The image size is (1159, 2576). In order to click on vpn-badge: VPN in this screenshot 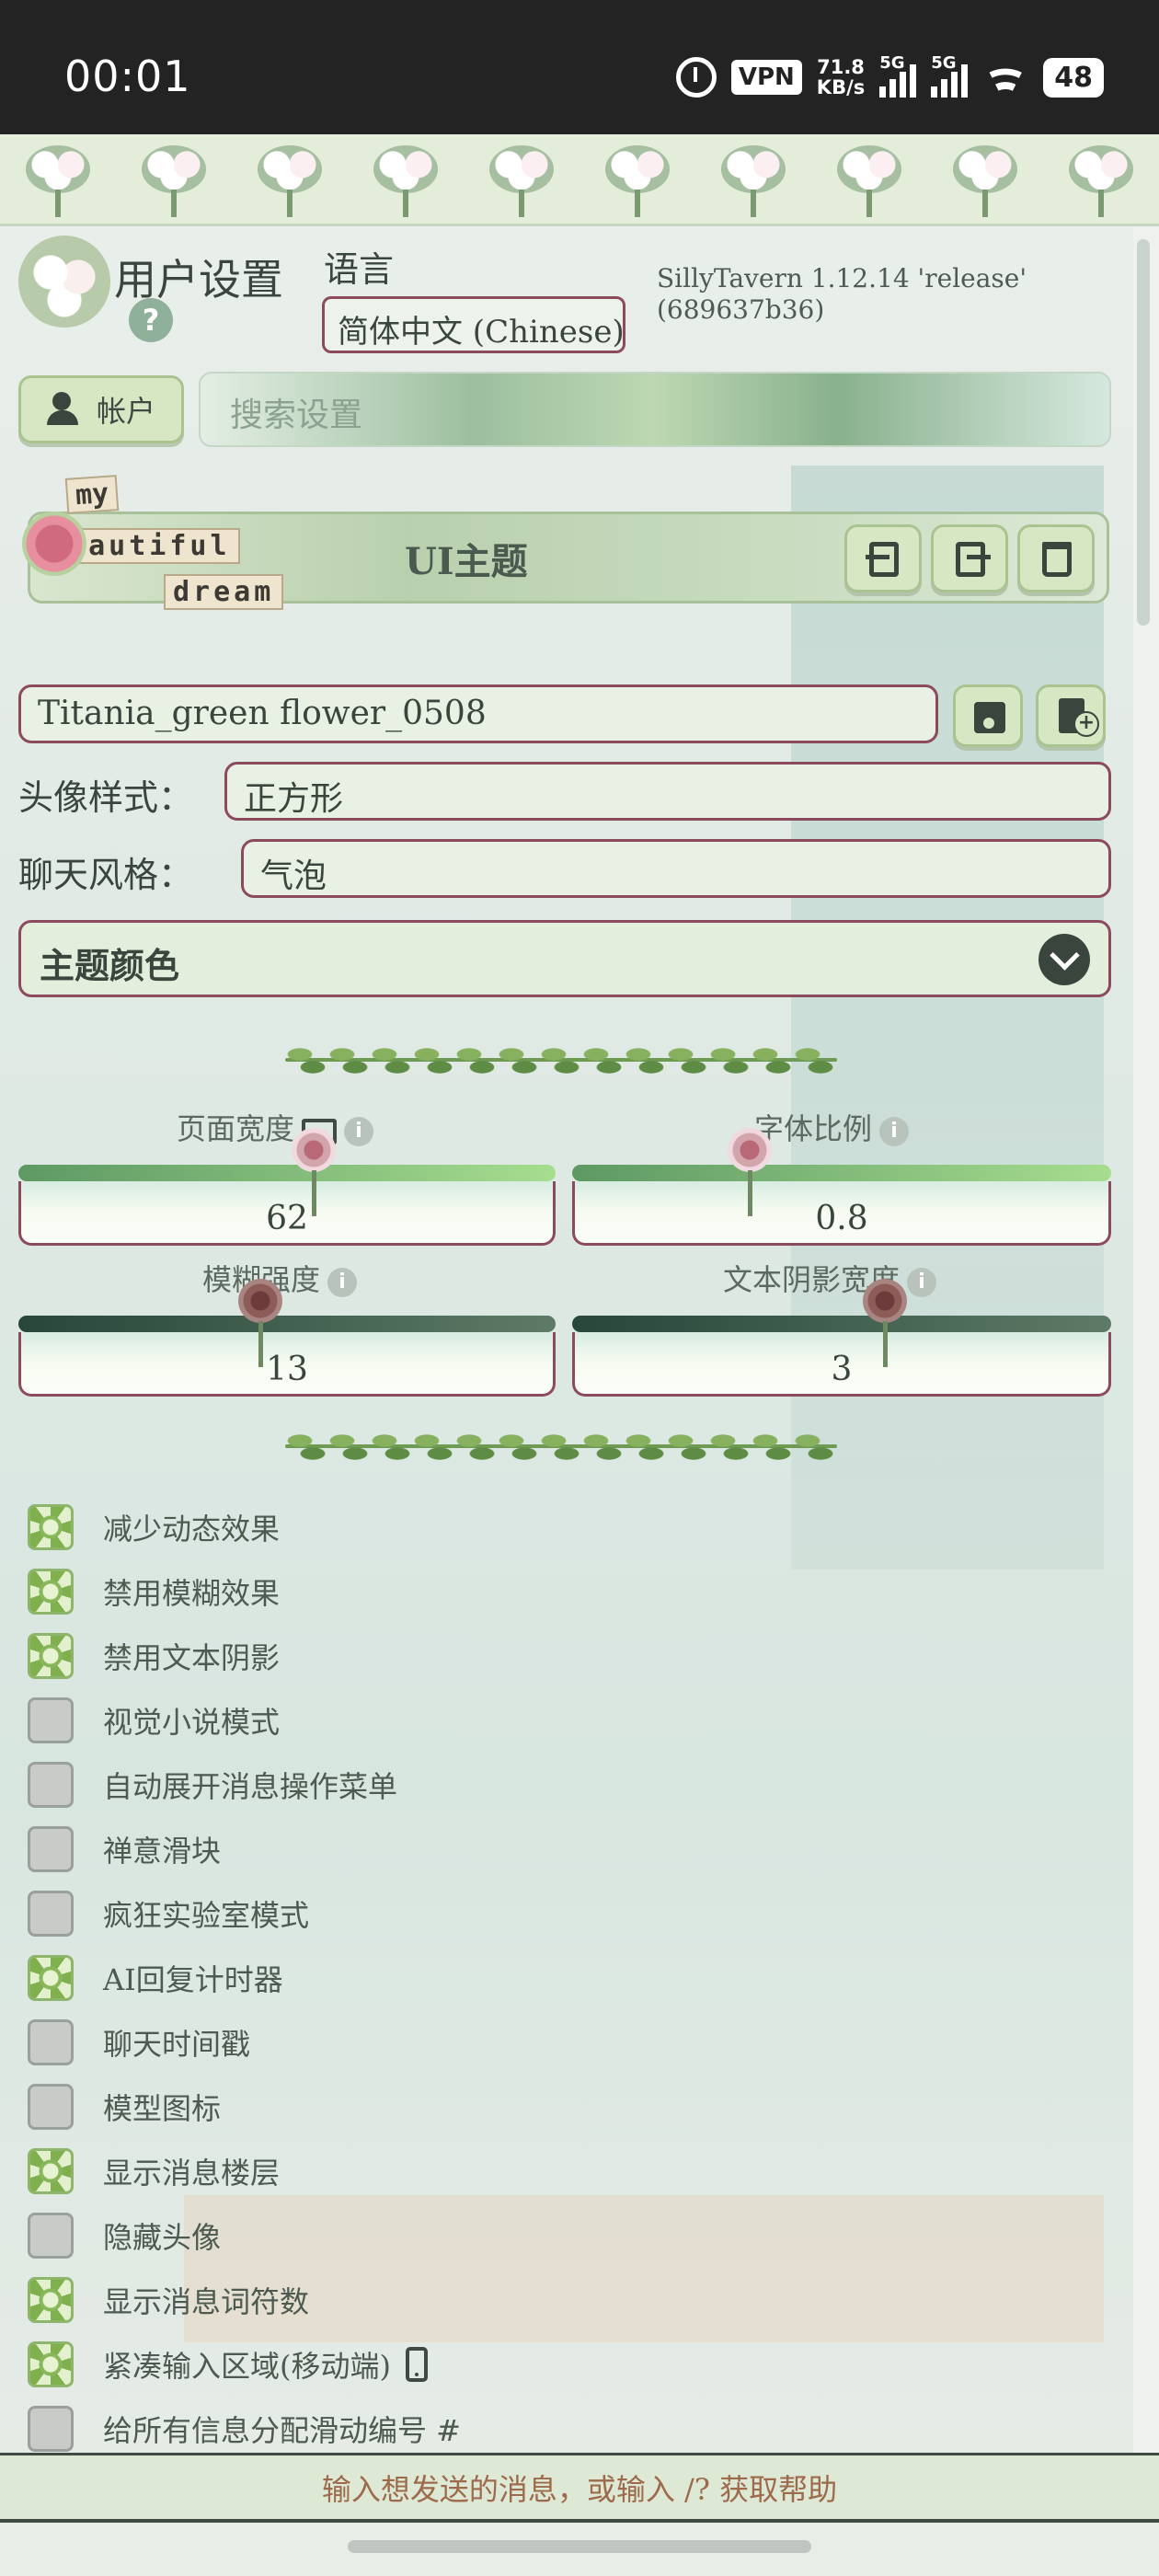, I will do `click(766, 77)`.